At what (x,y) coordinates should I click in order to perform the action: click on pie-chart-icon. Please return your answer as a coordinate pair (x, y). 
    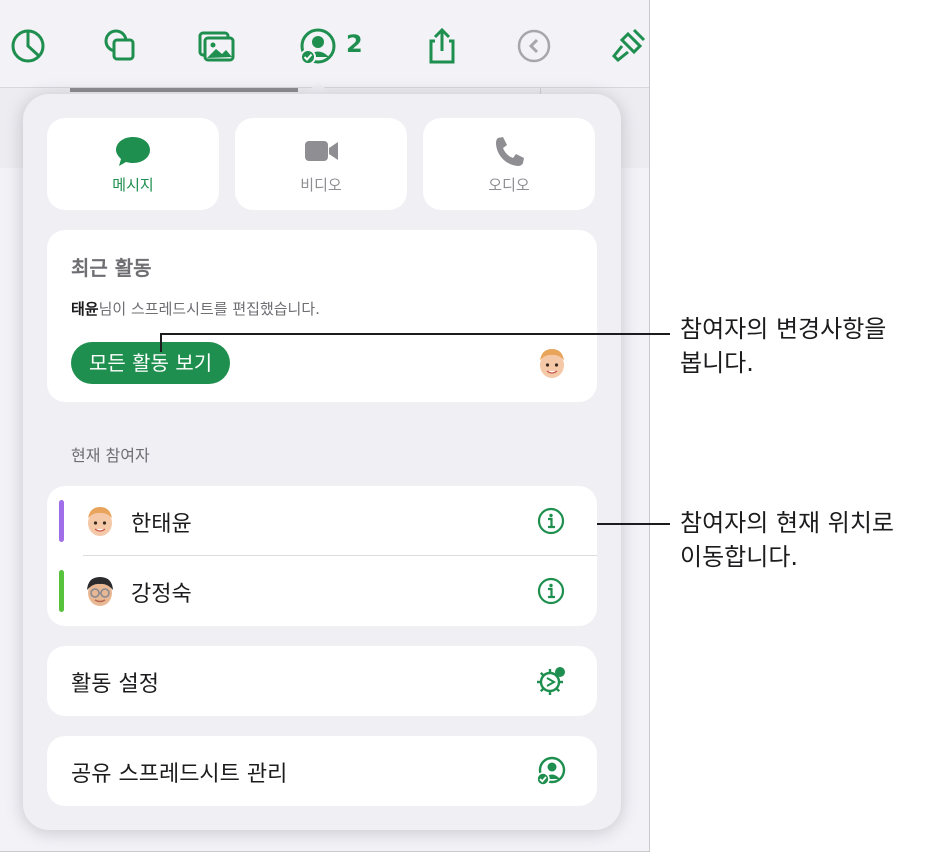
    Looking at the image, I should click on (28, 46).